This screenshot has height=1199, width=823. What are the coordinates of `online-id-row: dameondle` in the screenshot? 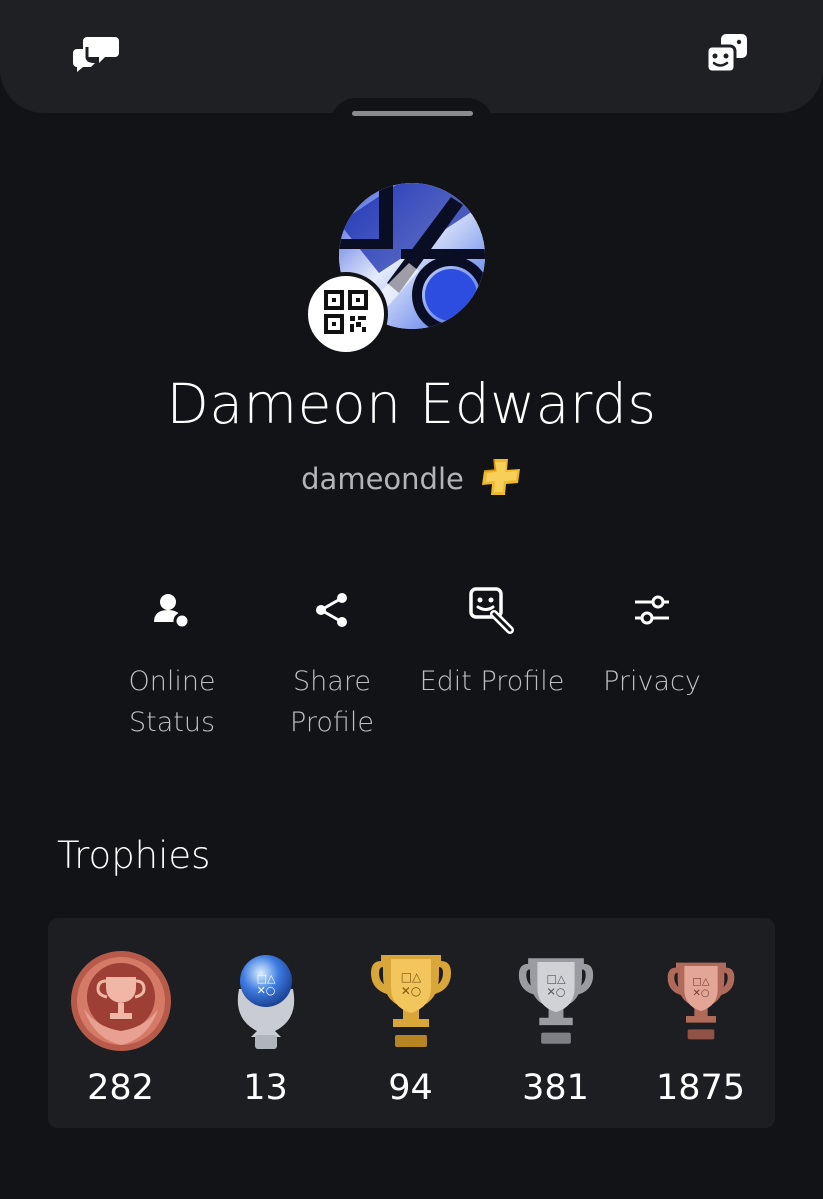 It's located at (411, 479).